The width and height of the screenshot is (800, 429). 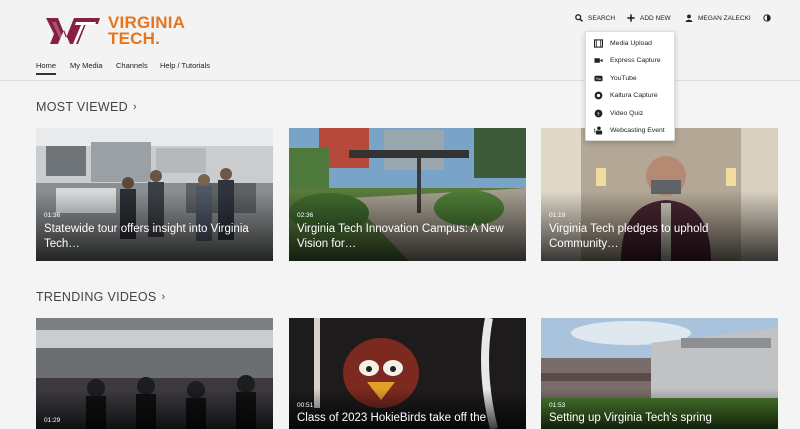 I want to click on title-gradient, so click(x=154, y=409).